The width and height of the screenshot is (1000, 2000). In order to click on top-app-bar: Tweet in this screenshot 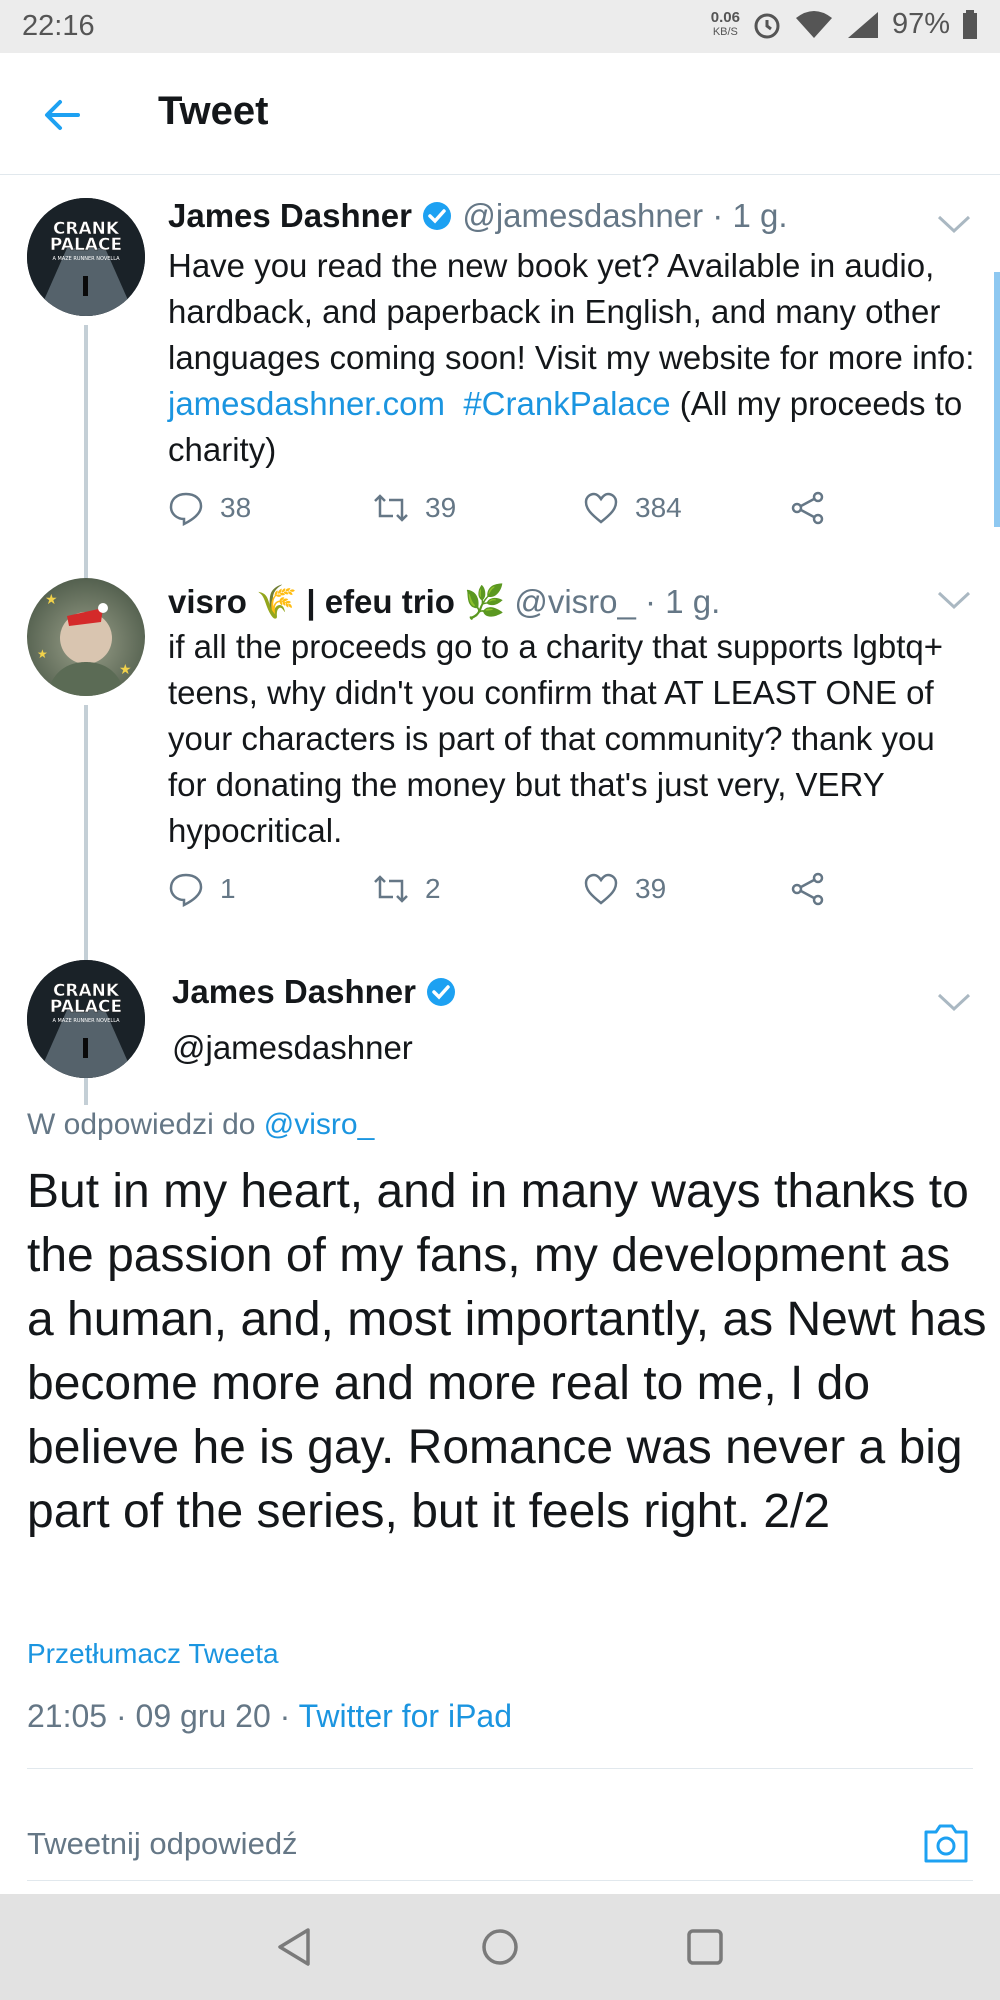, I will do `click(500, 114)`.